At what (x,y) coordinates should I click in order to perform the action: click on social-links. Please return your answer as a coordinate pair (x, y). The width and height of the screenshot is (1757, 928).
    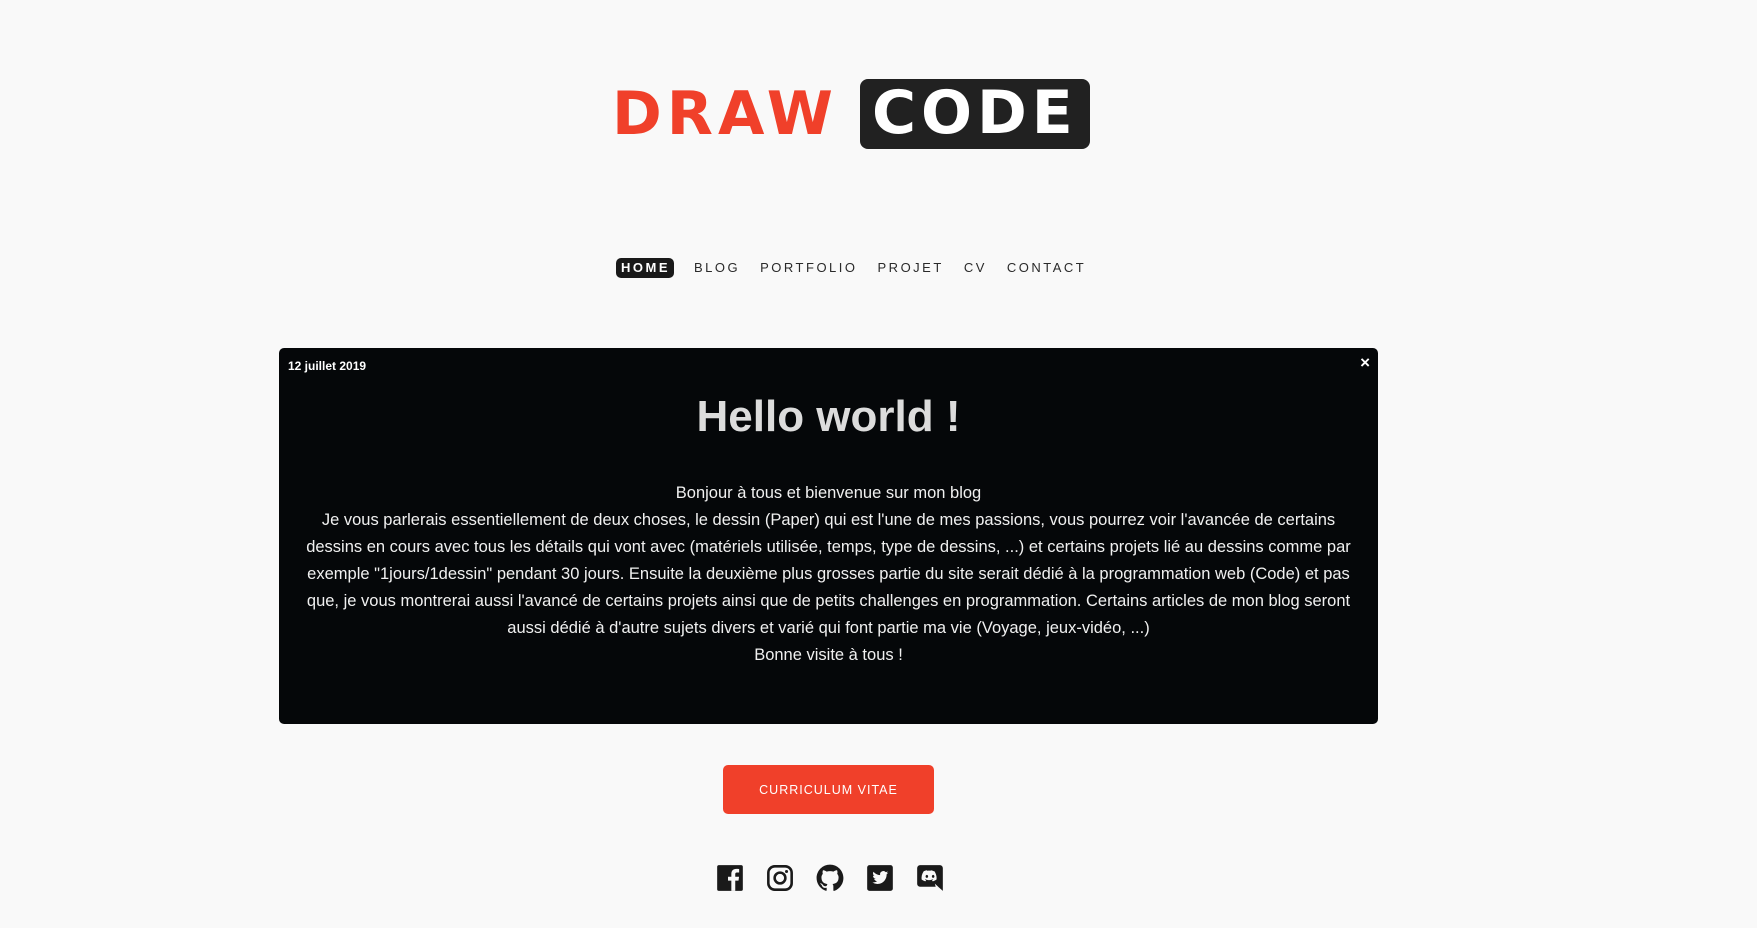
    Looking at the image, I should click on (830, 878).